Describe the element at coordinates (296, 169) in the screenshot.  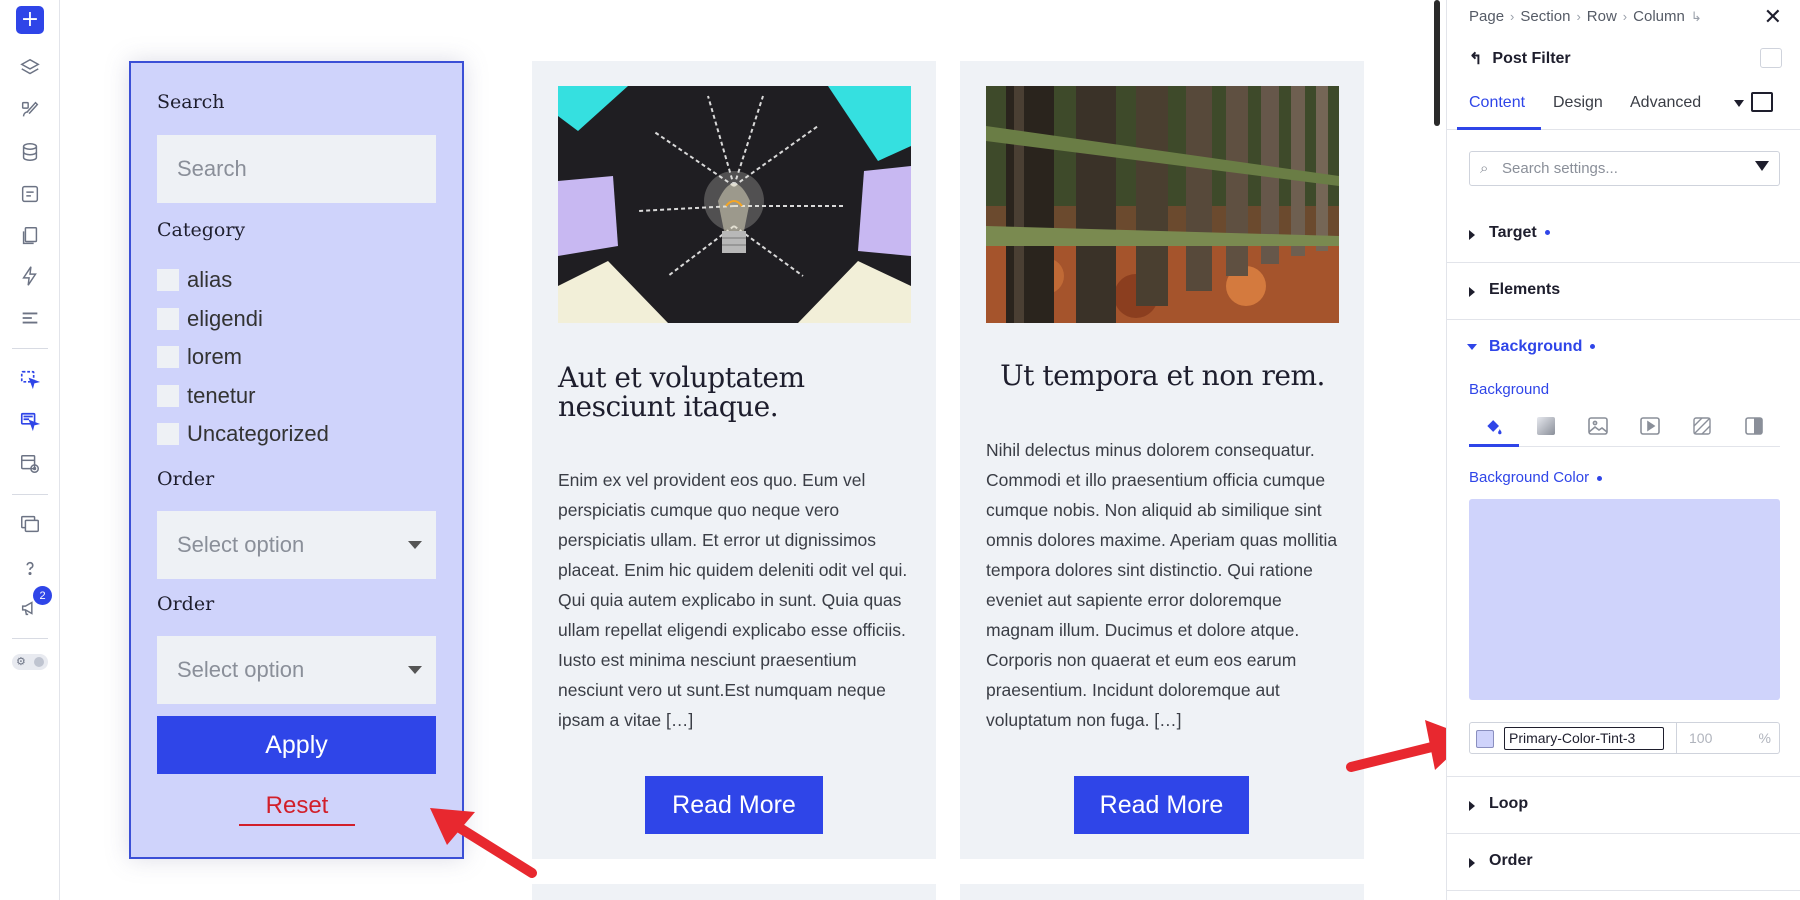
I see `search-input: Search` at that location.